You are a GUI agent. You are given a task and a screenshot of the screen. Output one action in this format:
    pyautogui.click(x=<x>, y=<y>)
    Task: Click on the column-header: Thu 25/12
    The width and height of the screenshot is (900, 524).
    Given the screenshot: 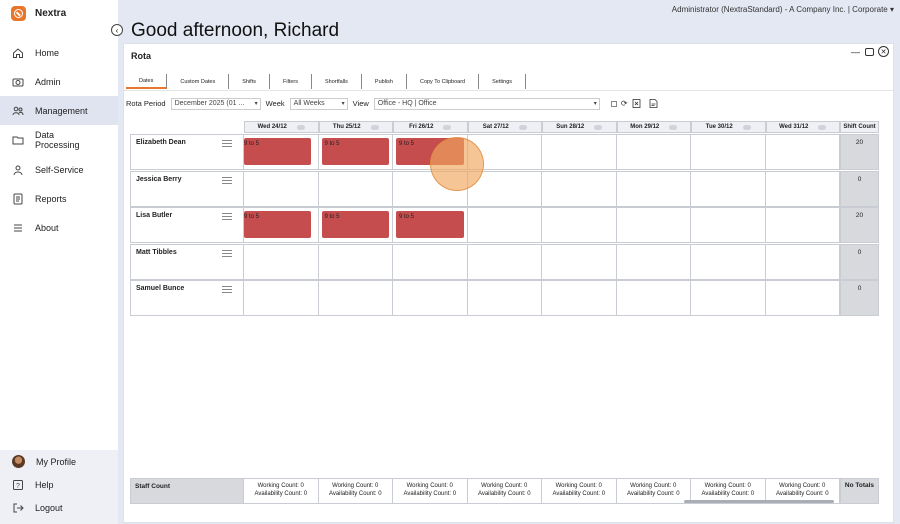 What is the action you would take?
    pyautogui.click(x=355, y=127)
    